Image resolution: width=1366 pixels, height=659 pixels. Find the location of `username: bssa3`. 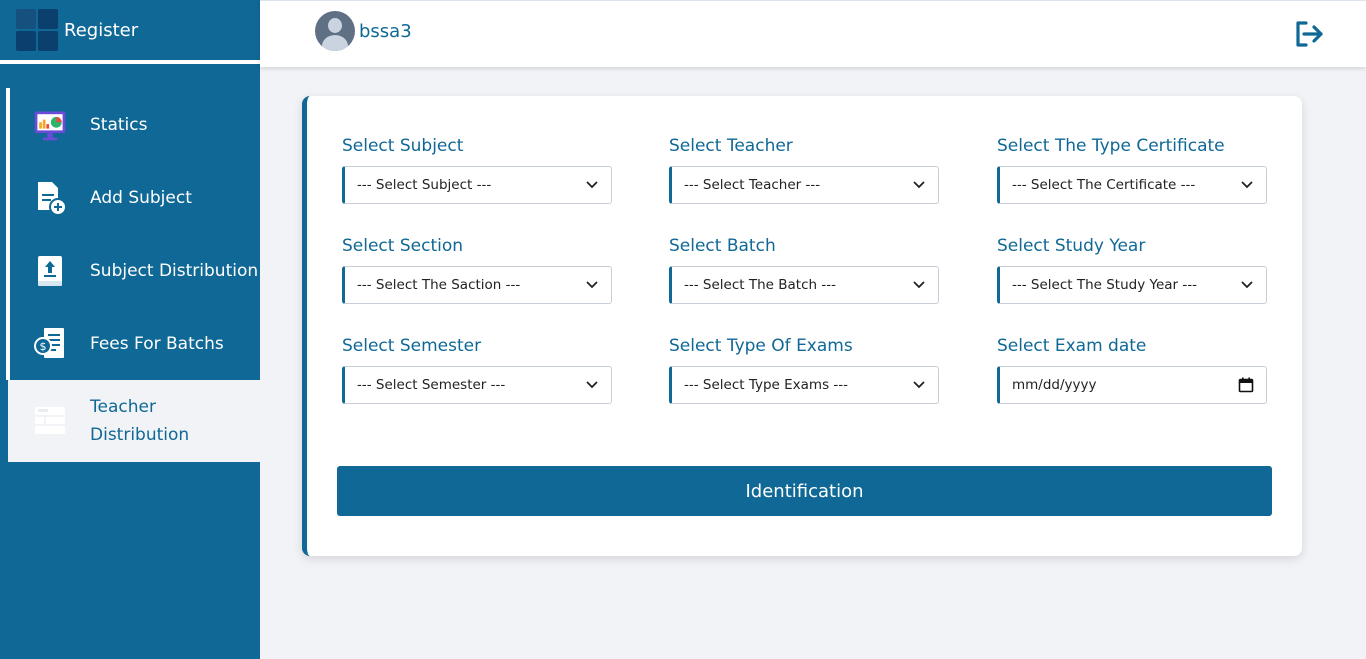

username: bssa3 is located at coordinates (385, 31).